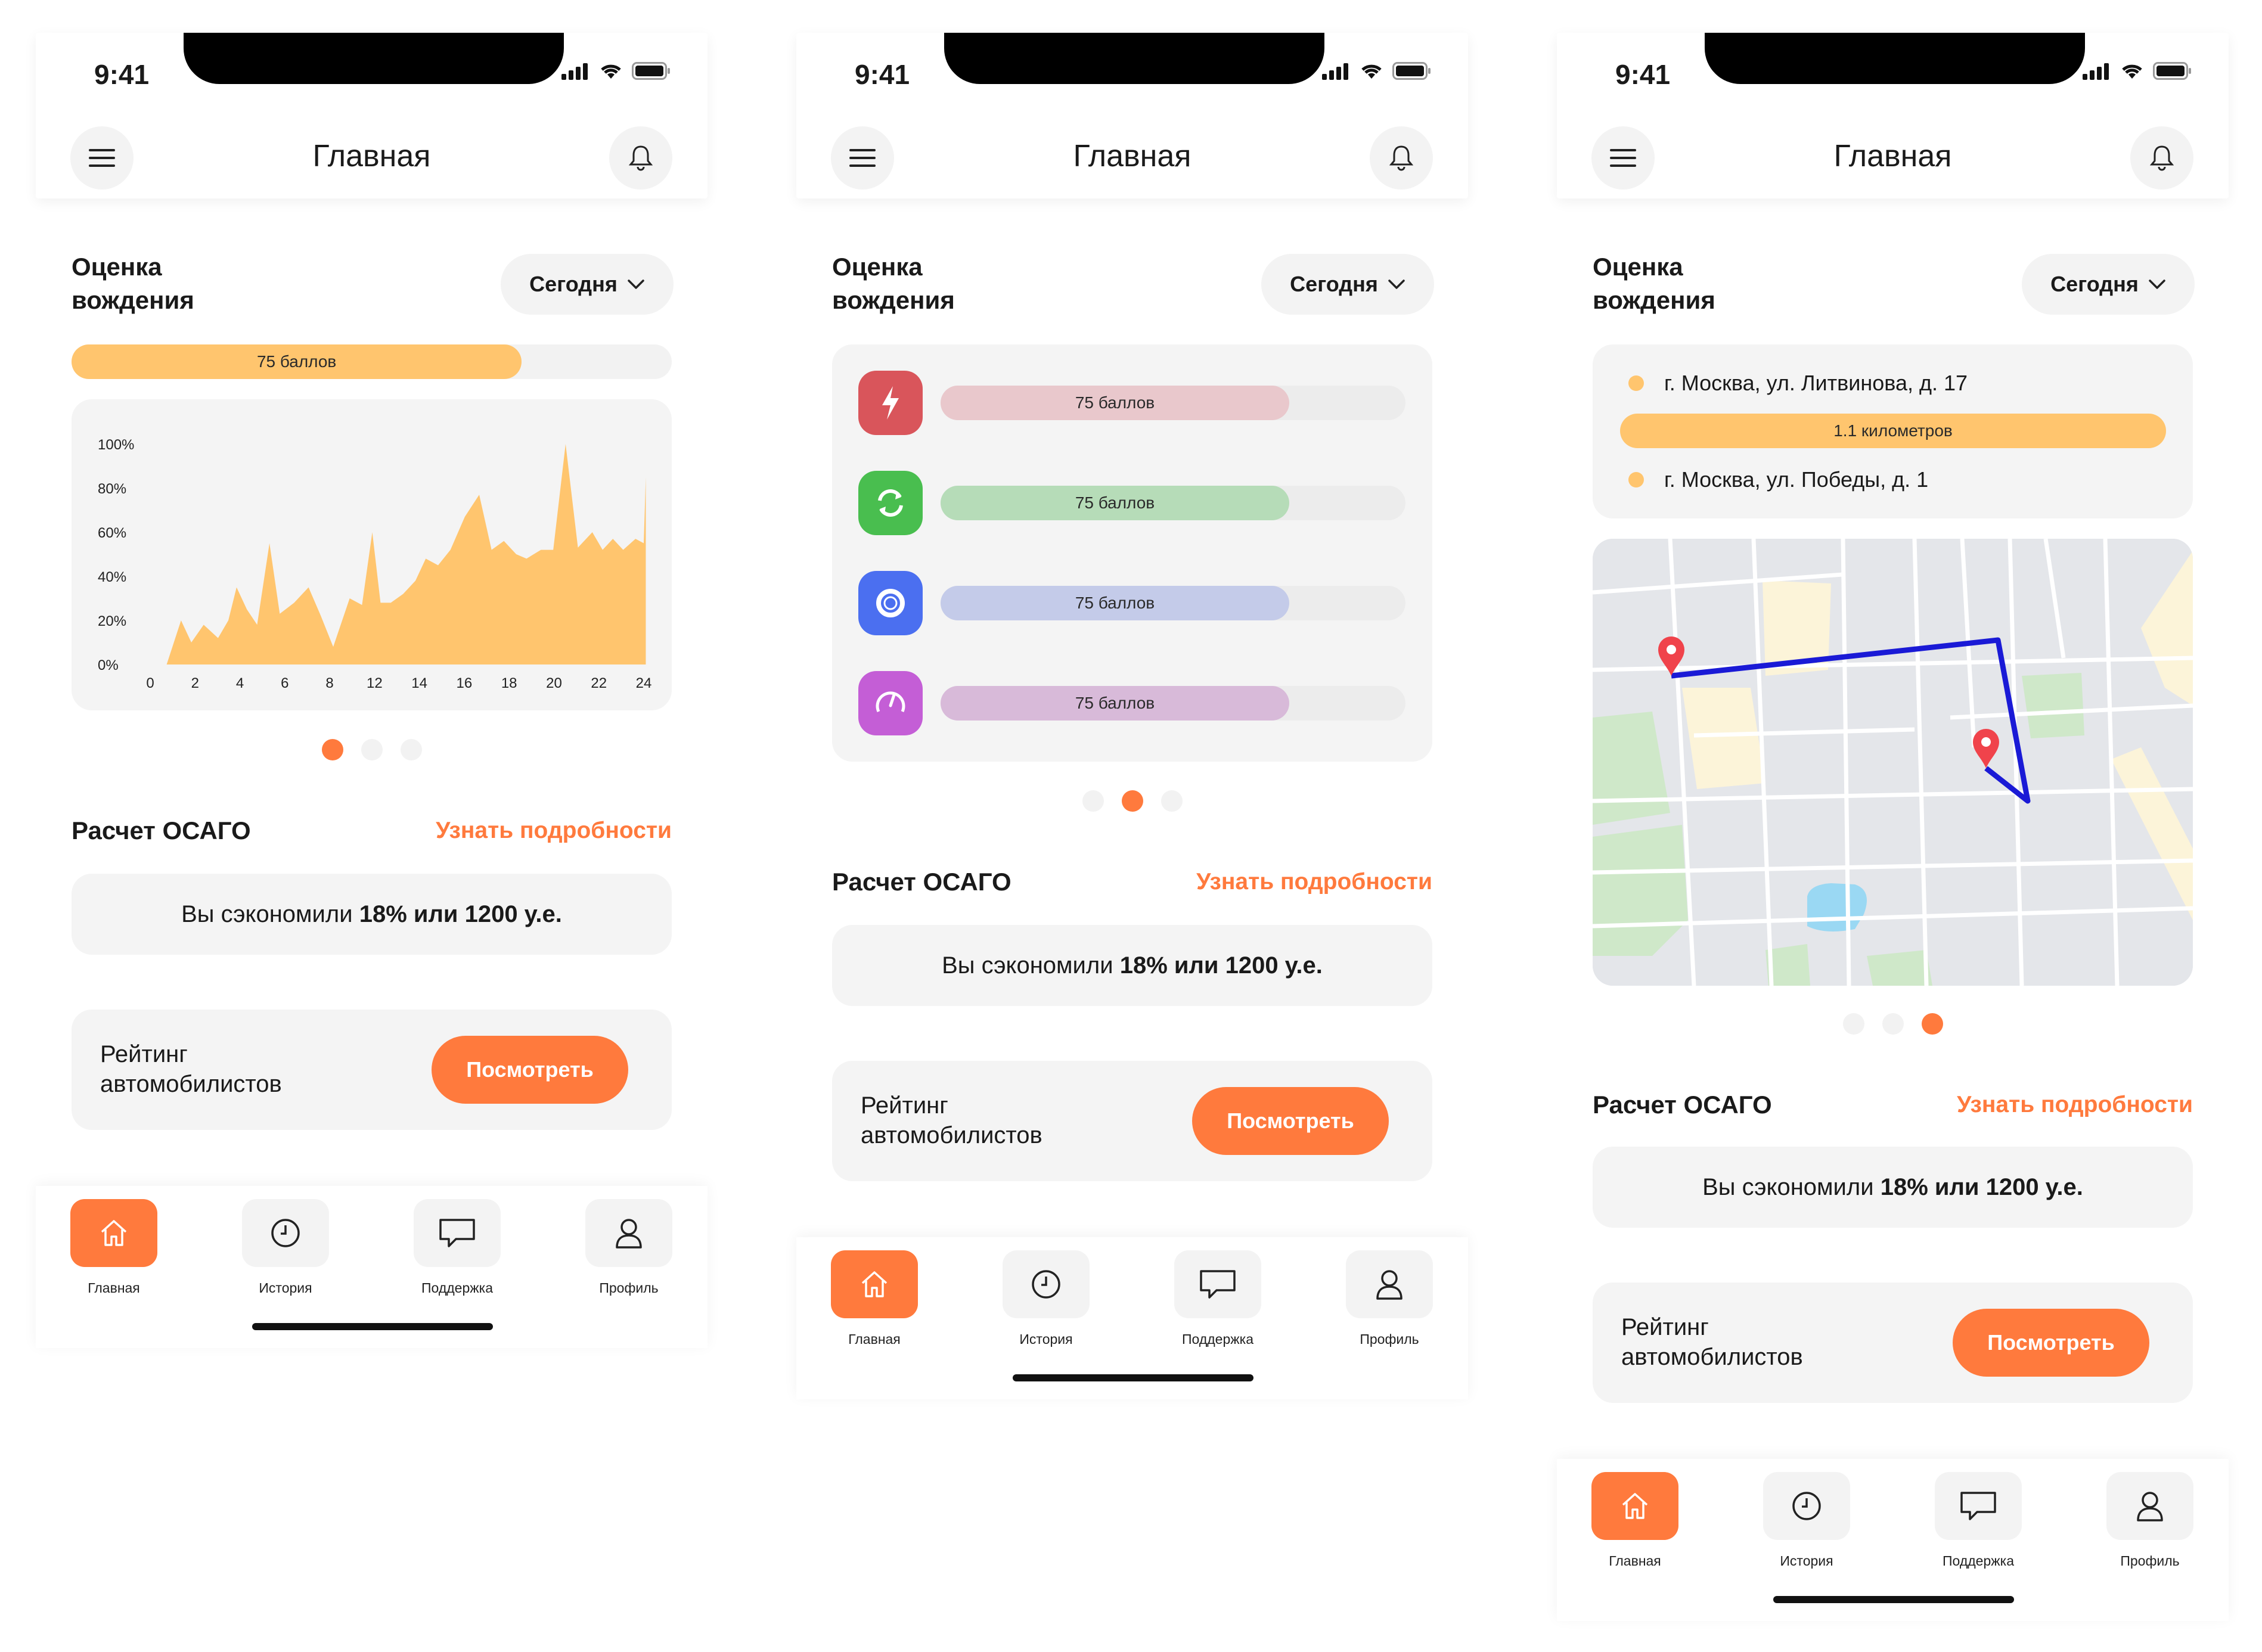 This screenshot has width=2262, height=1652. I want to click on stat-row: 75 баллов, so click(1135, 503).